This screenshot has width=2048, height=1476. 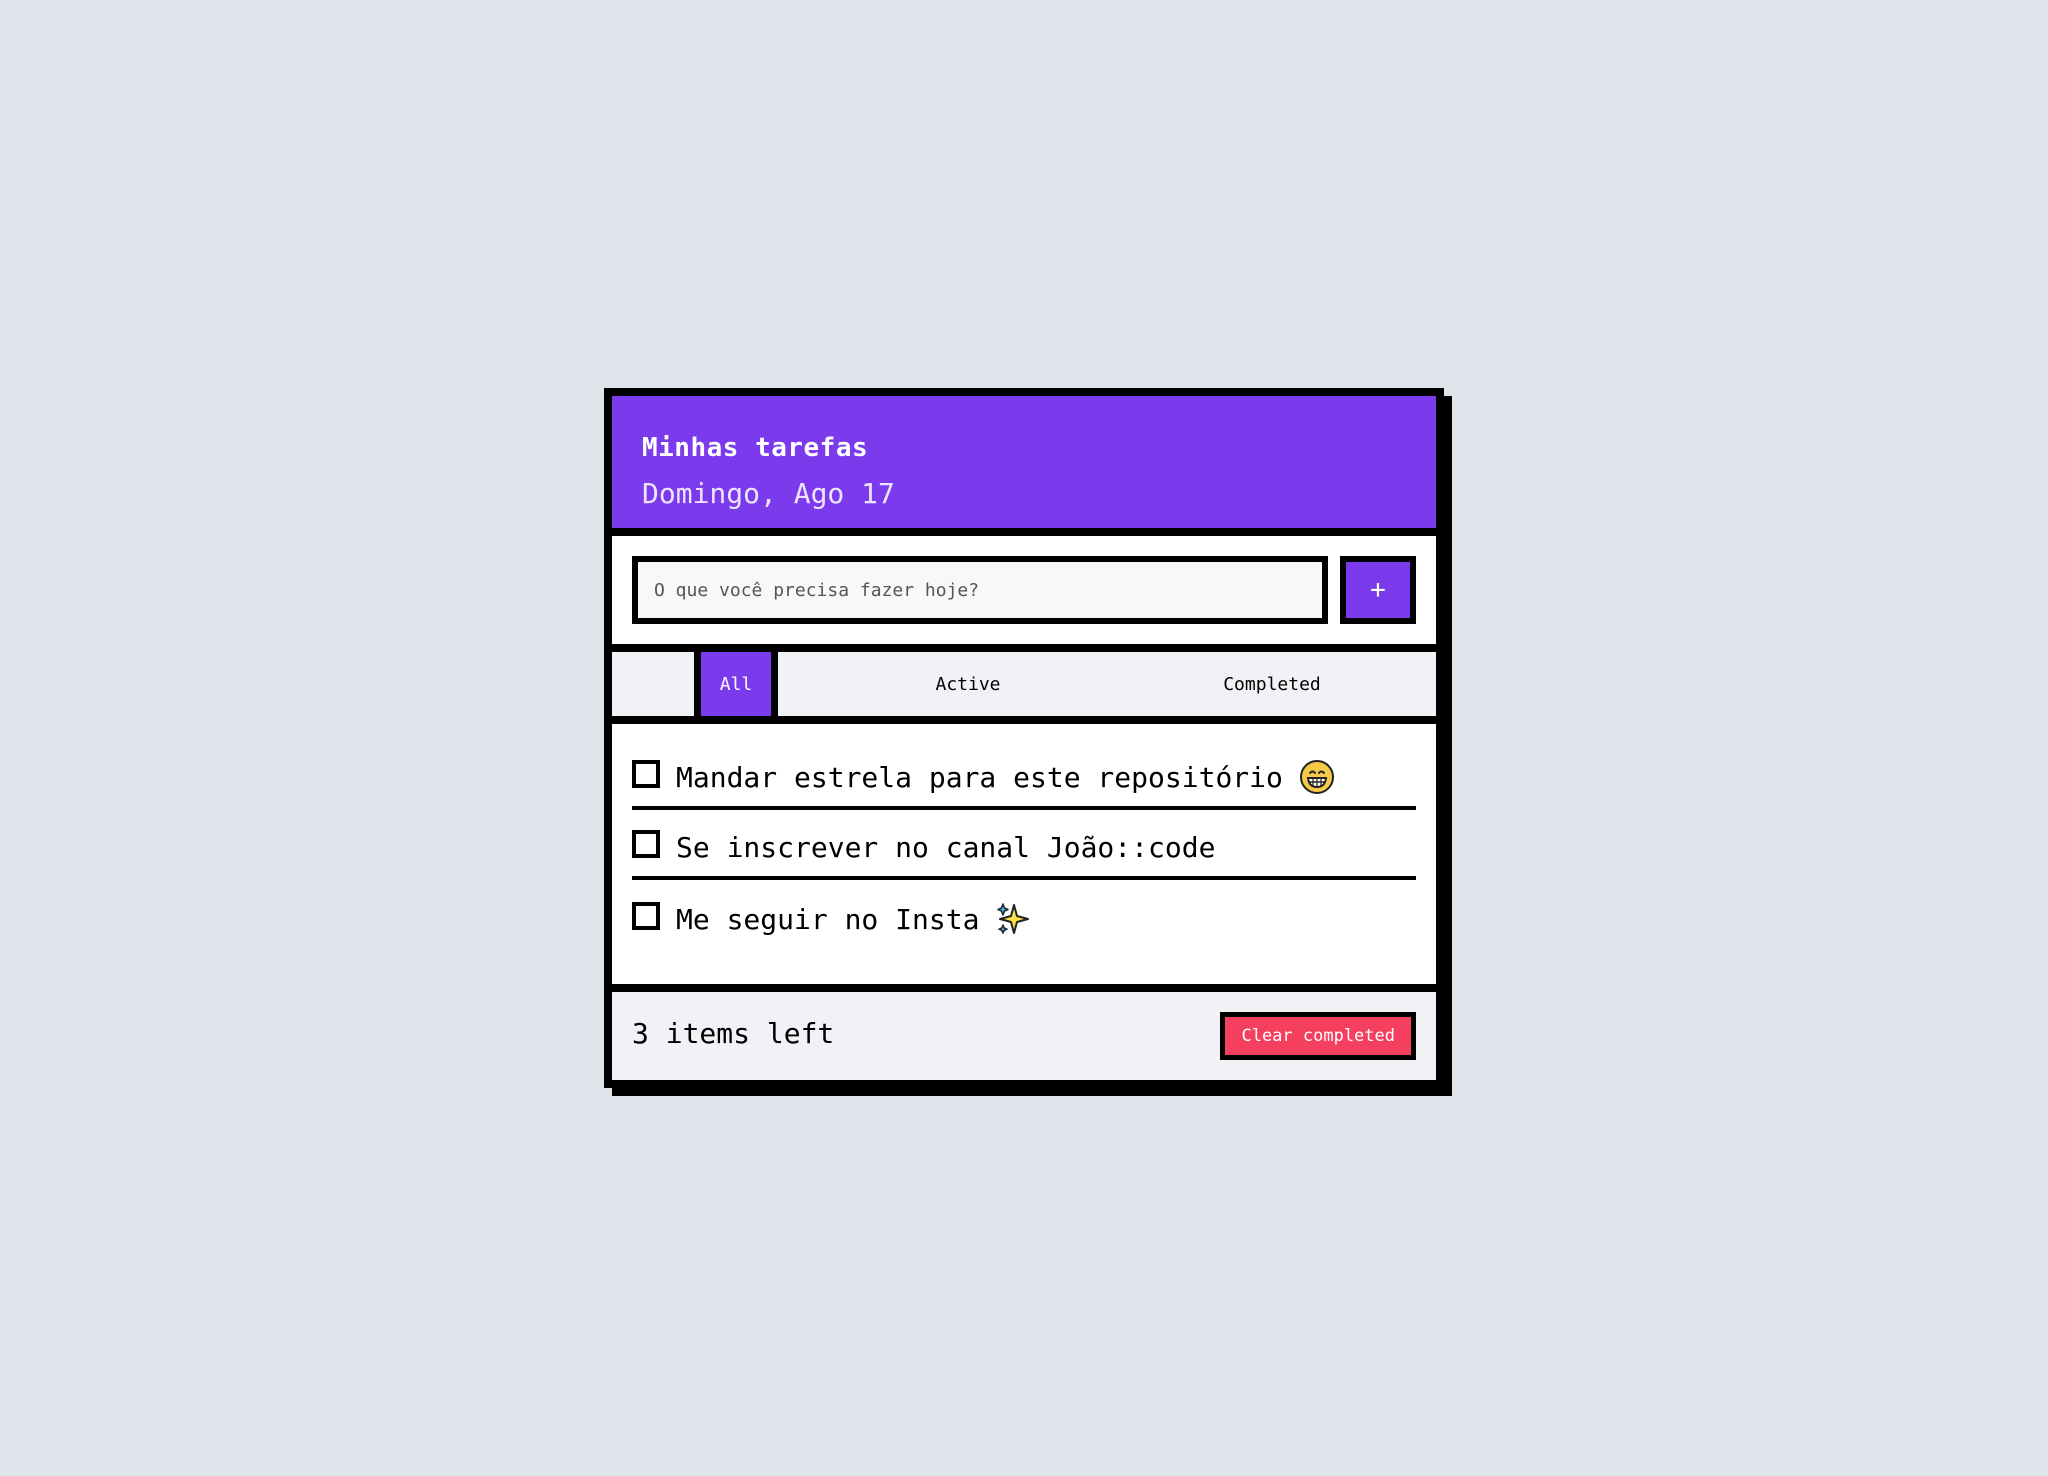 I want to click on task-text: Se inscrever no canal João::code, so click(x=946, y=847).